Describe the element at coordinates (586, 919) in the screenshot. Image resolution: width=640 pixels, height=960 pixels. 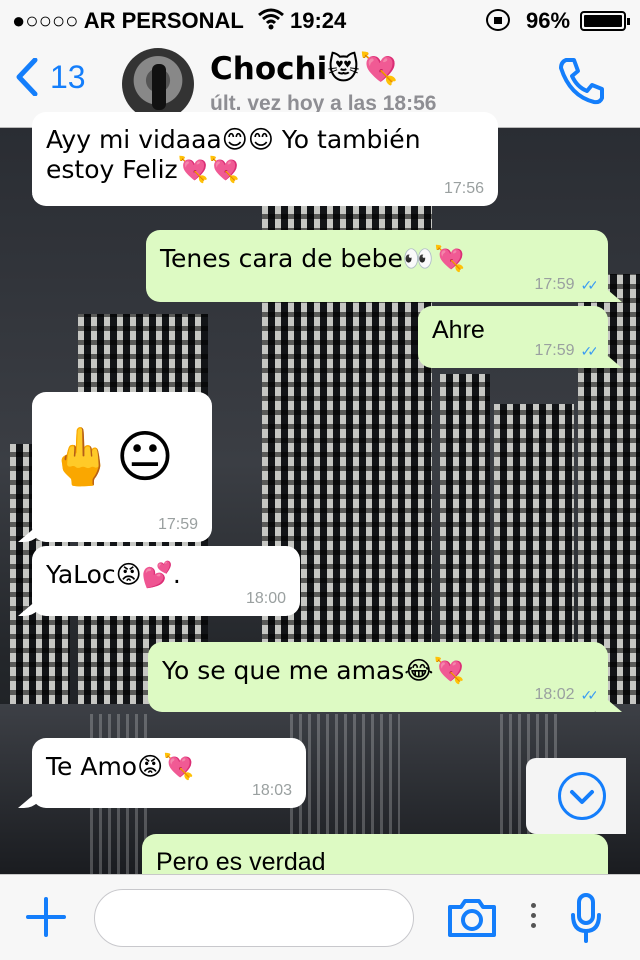
I see `microphone-icon` at that location.